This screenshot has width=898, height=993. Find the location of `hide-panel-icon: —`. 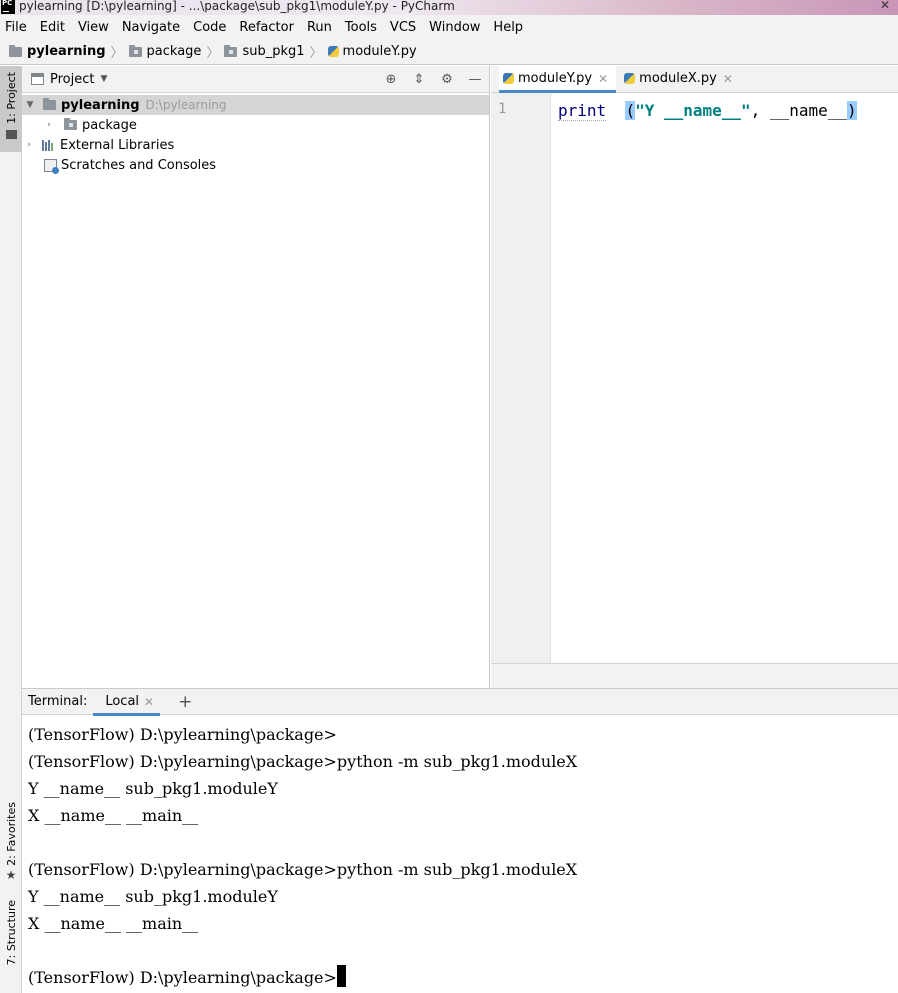

hide-panel-icon: — is located at coordinates (475, 79).